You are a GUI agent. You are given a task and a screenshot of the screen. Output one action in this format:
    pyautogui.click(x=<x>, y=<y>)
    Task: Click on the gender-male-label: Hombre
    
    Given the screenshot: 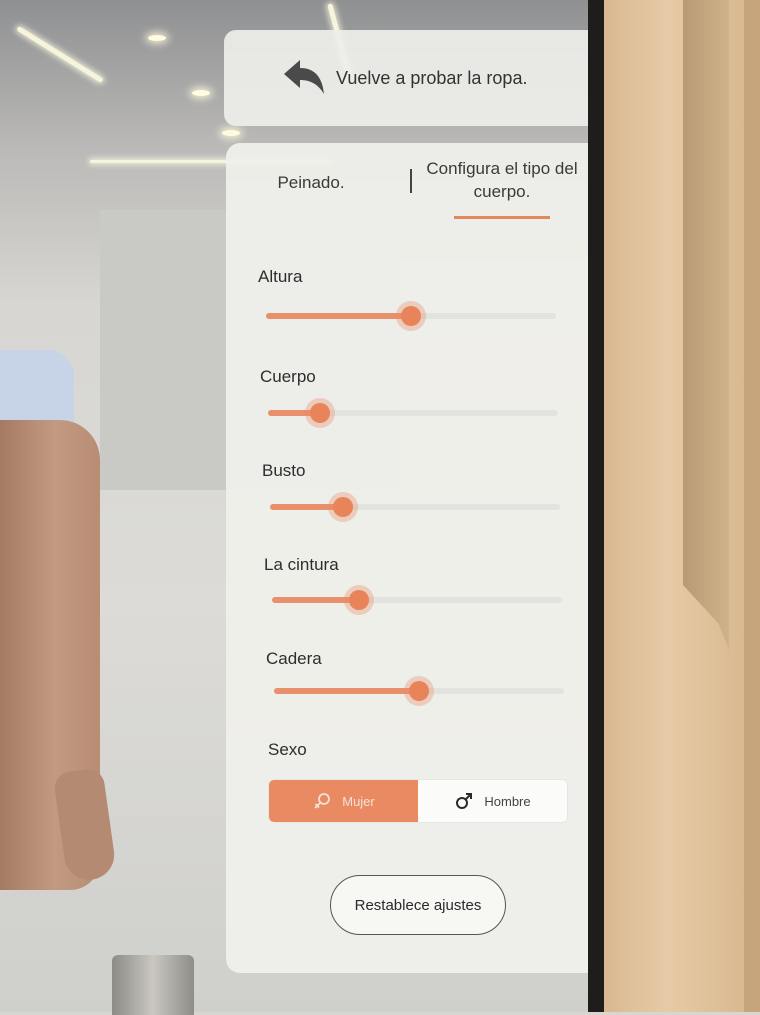 What is the action you would take?
    pyautogui.click(x=507, y=801)
    